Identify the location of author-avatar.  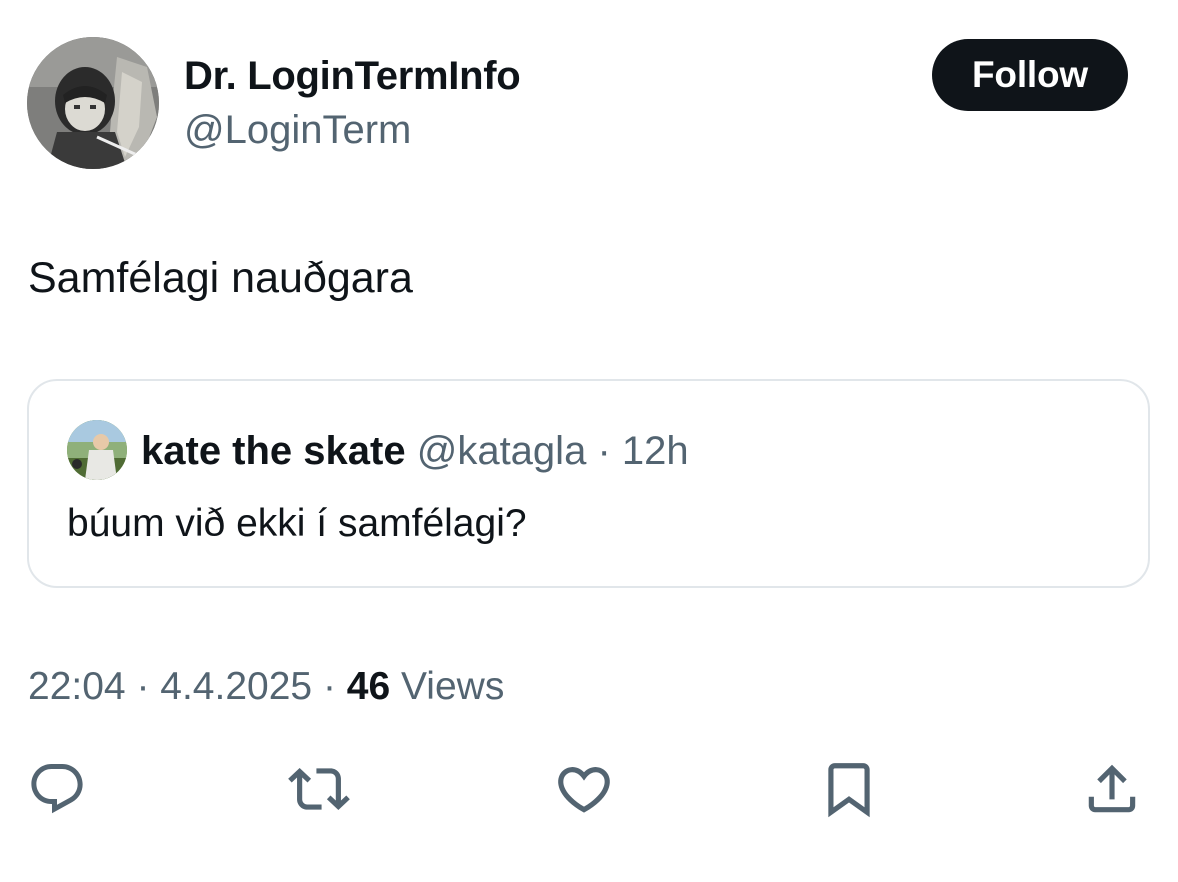
(93, 103).